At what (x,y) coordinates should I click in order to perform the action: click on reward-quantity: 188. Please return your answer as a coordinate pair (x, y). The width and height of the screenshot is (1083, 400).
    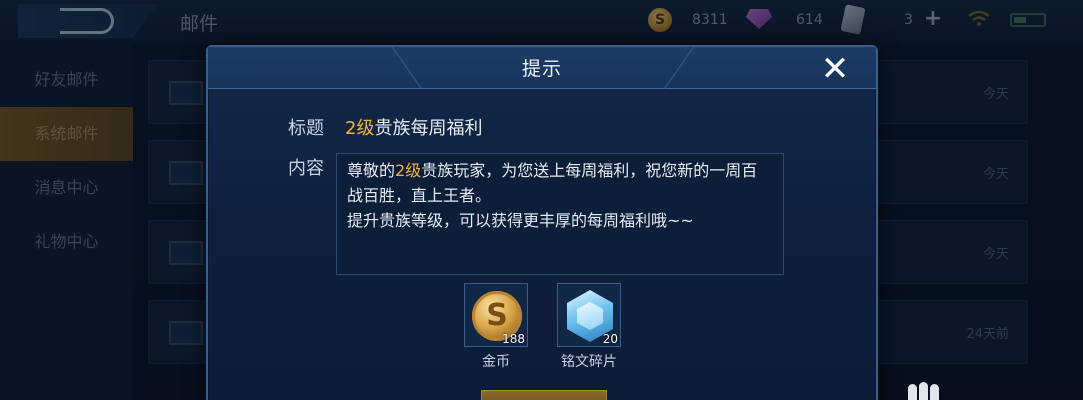
    Looking at the image, I should click on (513, 339).